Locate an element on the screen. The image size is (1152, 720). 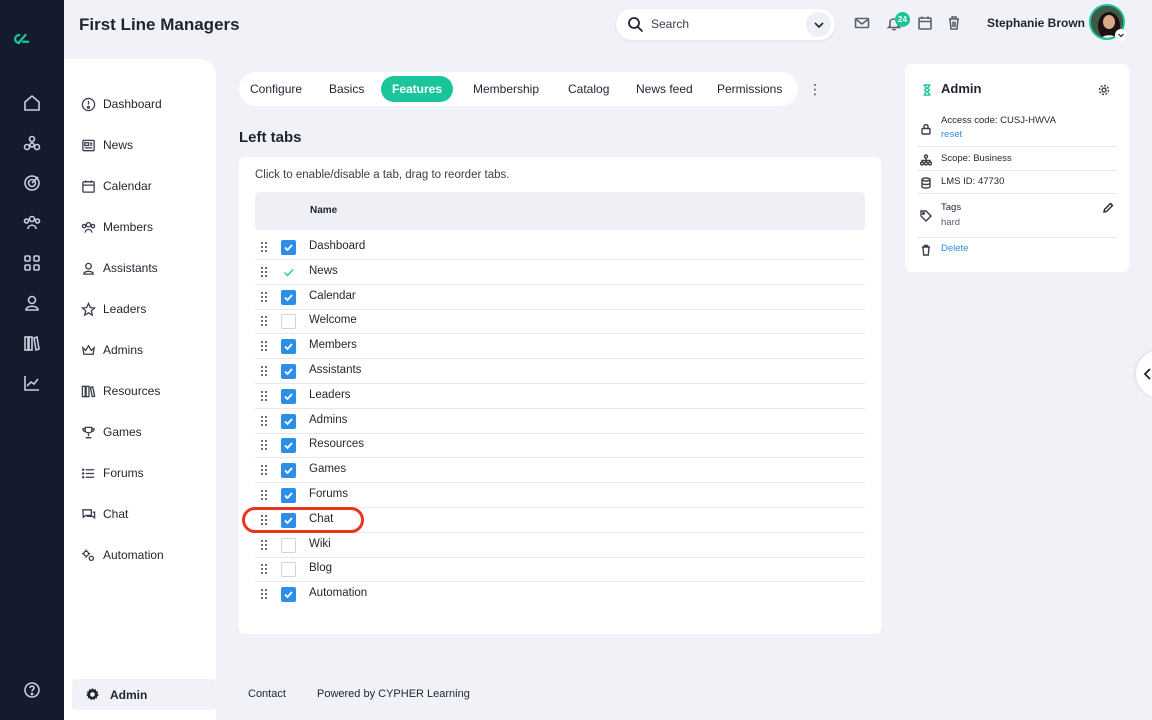
search-placeholder: Search is located at coordinates (670, 24).